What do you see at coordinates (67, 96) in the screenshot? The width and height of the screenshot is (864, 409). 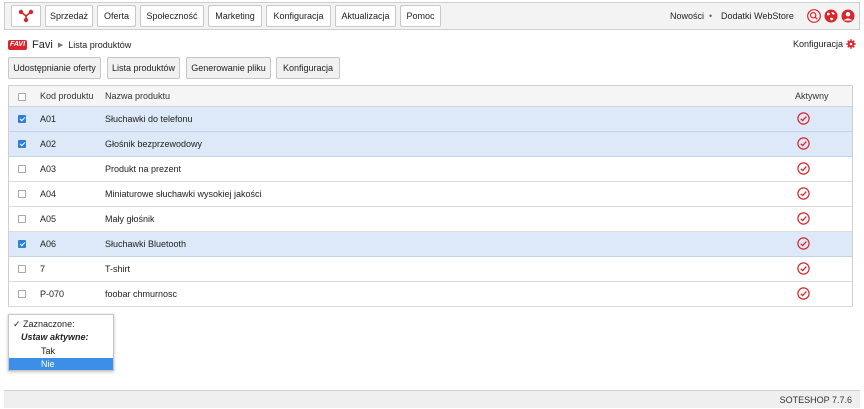 I see `header-product-code: Kod produktu` at bounding box center [67, 96].